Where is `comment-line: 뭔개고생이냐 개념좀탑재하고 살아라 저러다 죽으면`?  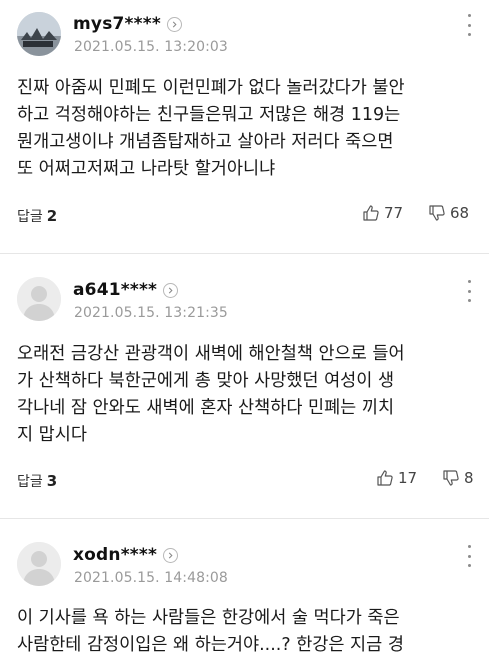
comment-line: 뭔개고생이냐 개념좀탑재하고 살아라 저러다 죽으면 is located at coordinates (205, 142).